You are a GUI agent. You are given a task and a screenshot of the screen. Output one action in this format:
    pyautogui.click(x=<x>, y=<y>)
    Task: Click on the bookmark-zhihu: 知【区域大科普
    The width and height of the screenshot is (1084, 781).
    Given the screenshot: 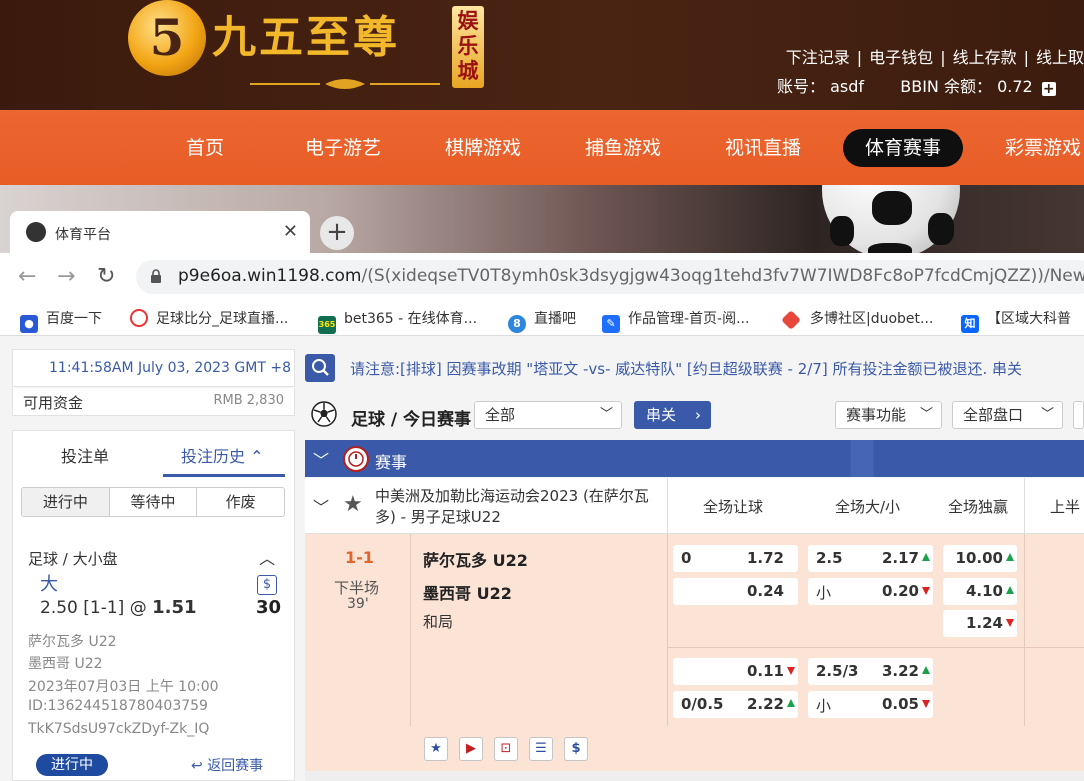 What is the action you would take?
    pyautogui.click(x=1016, y=320)
    